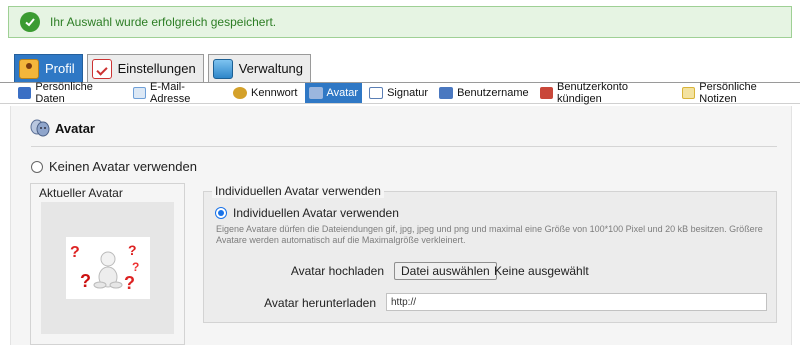  I want to click on toolbox-icon, so click(222, 68).